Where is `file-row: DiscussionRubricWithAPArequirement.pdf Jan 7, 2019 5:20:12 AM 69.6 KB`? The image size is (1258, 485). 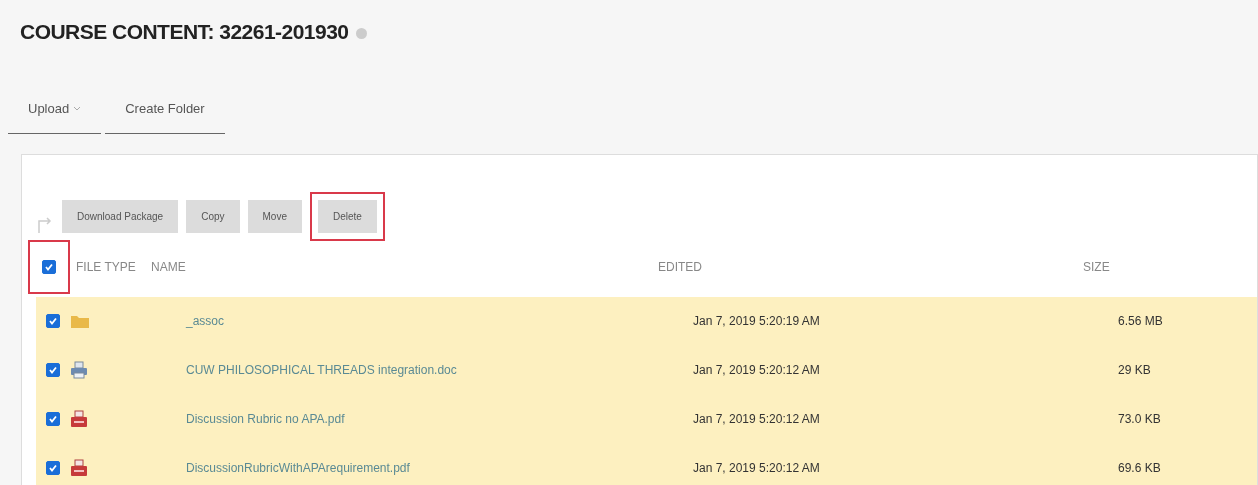 file-row: DiscussionRubricWithAPArequirement.pdf Jan 7, 2019 5:20:12 AM 69.6 KB is located at coordinates (646, 464).